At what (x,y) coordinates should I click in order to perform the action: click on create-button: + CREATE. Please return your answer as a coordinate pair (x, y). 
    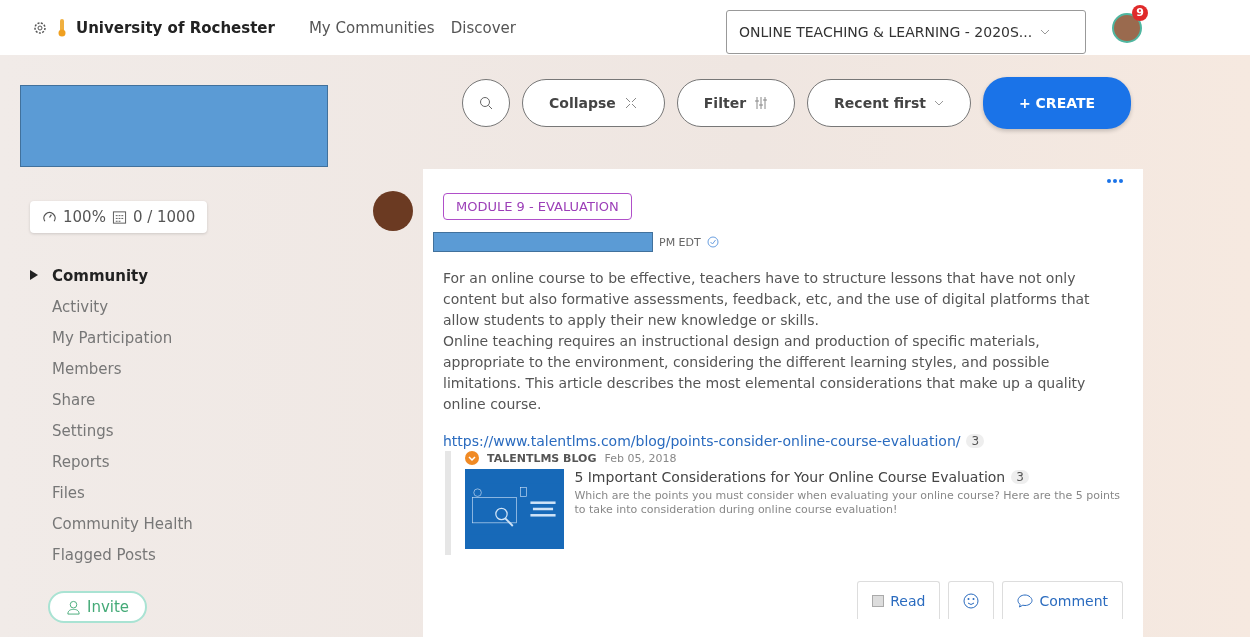
    Looking at the image, I should click on (1057, 103).